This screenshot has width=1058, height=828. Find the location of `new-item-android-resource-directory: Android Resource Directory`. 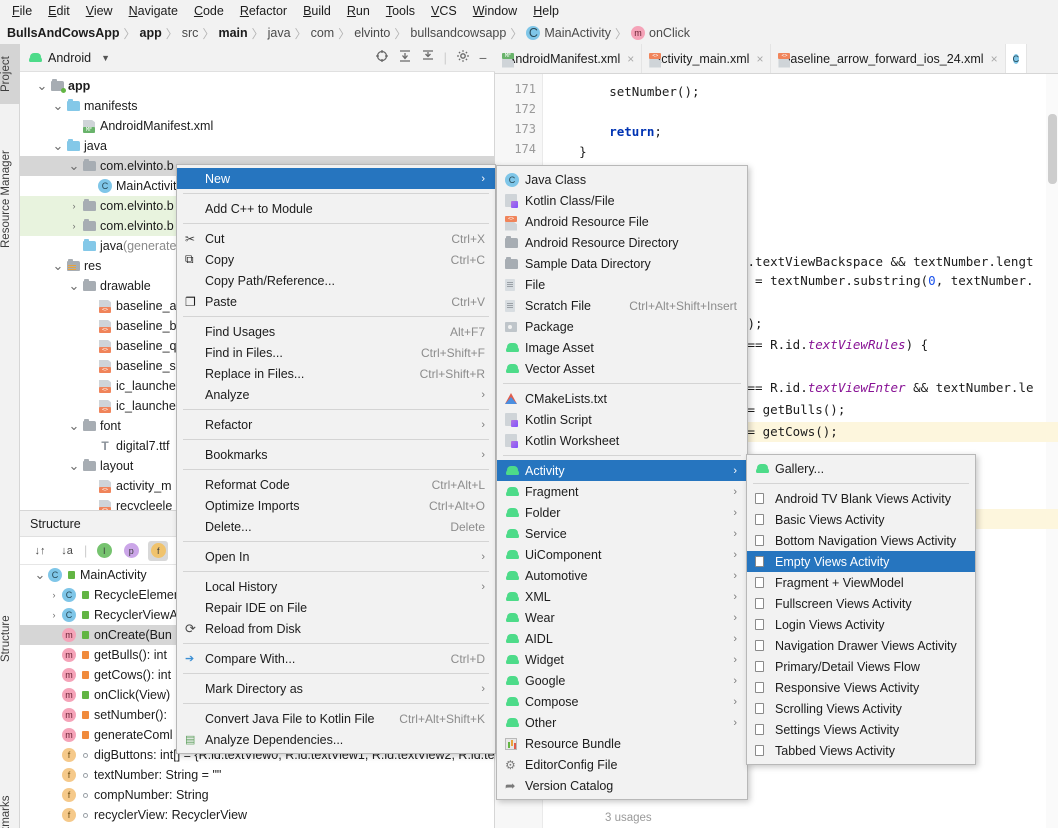

new-item-android-resource-directory: Android Resource Directory is located at coordinates (622, 242).